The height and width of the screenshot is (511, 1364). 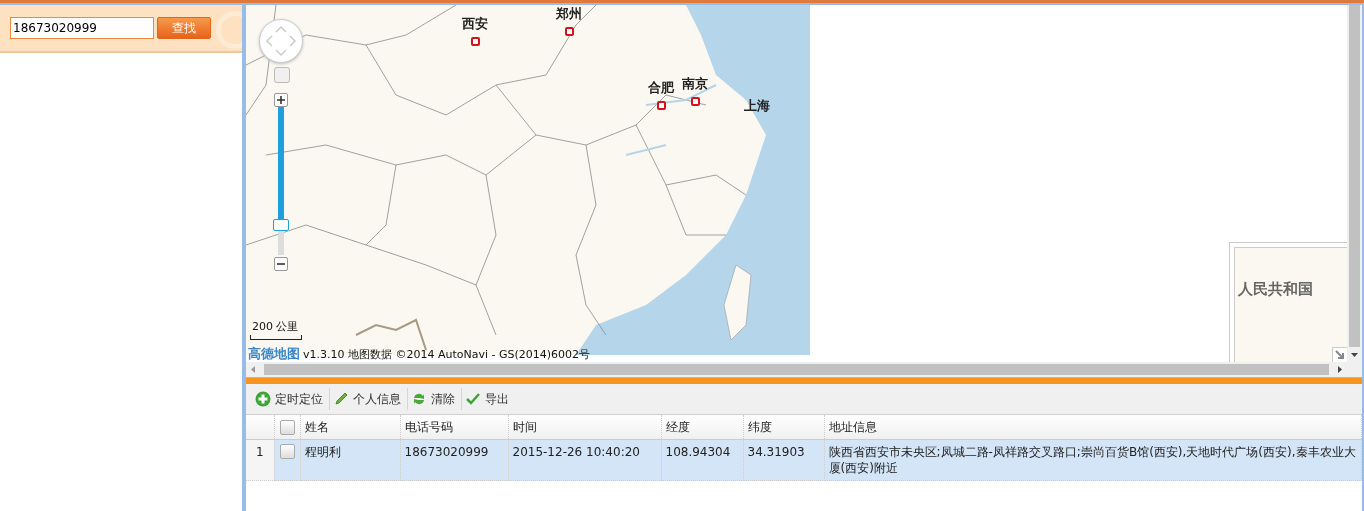 I want to click on pencil-icon, so click(x=341, y=399).